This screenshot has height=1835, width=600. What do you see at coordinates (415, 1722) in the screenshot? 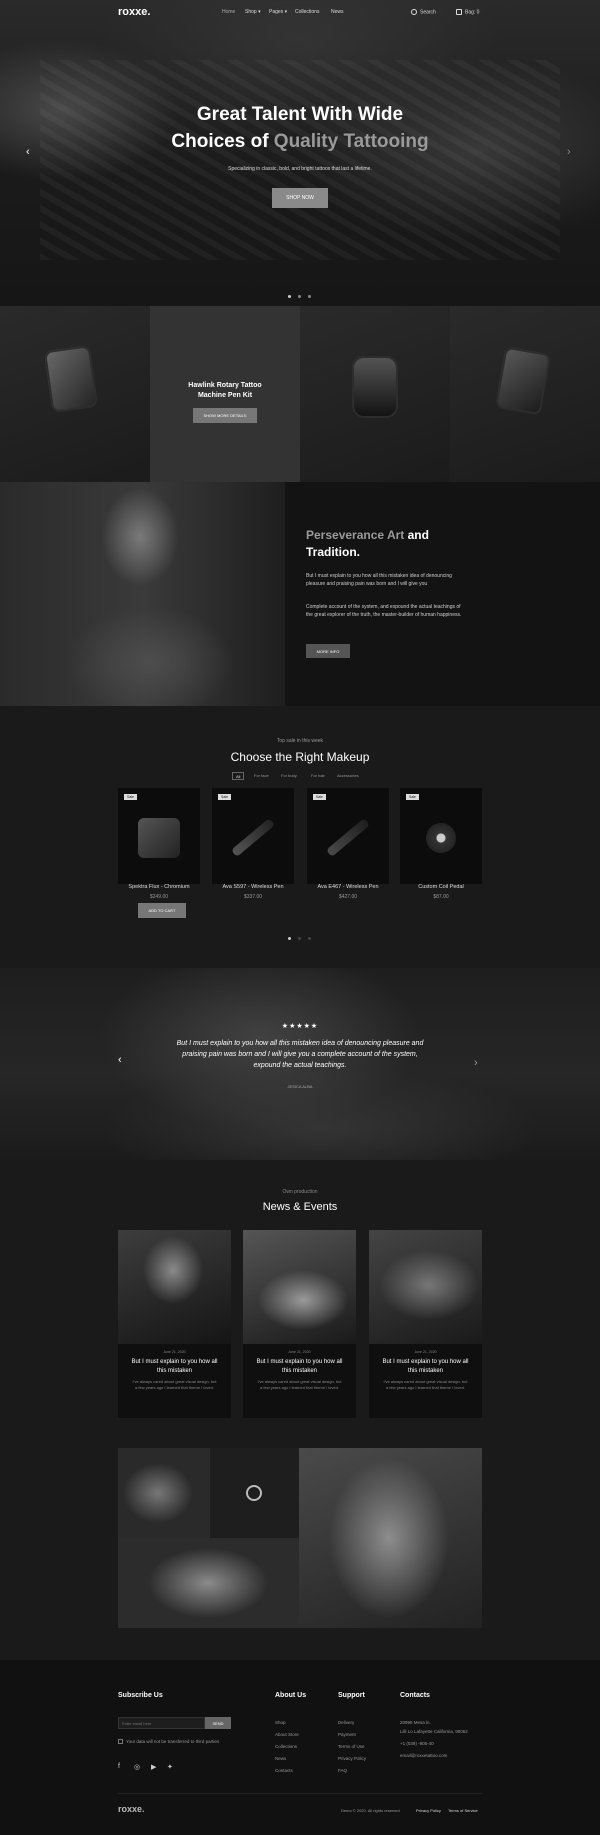
I see `contact-address: 20996 Mesa ln.` at bounding box center [415, 1722].